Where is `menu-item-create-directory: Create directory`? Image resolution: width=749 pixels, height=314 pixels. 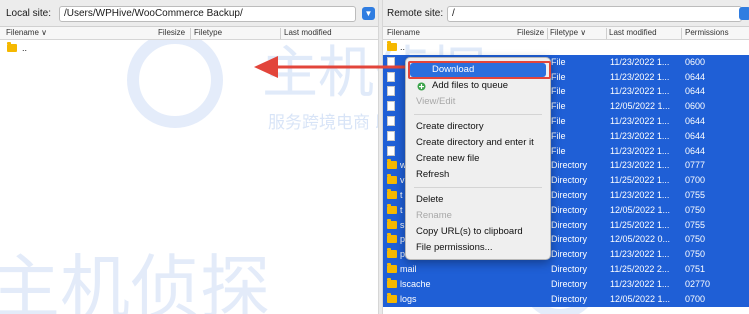
menu-item-create-directory: Create directory is located at coordinates (478, 127).